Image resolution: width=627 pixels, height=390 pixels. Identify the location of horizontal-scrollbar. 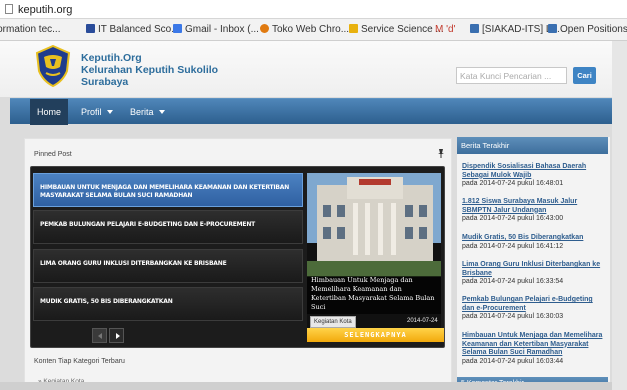
(306, 386).